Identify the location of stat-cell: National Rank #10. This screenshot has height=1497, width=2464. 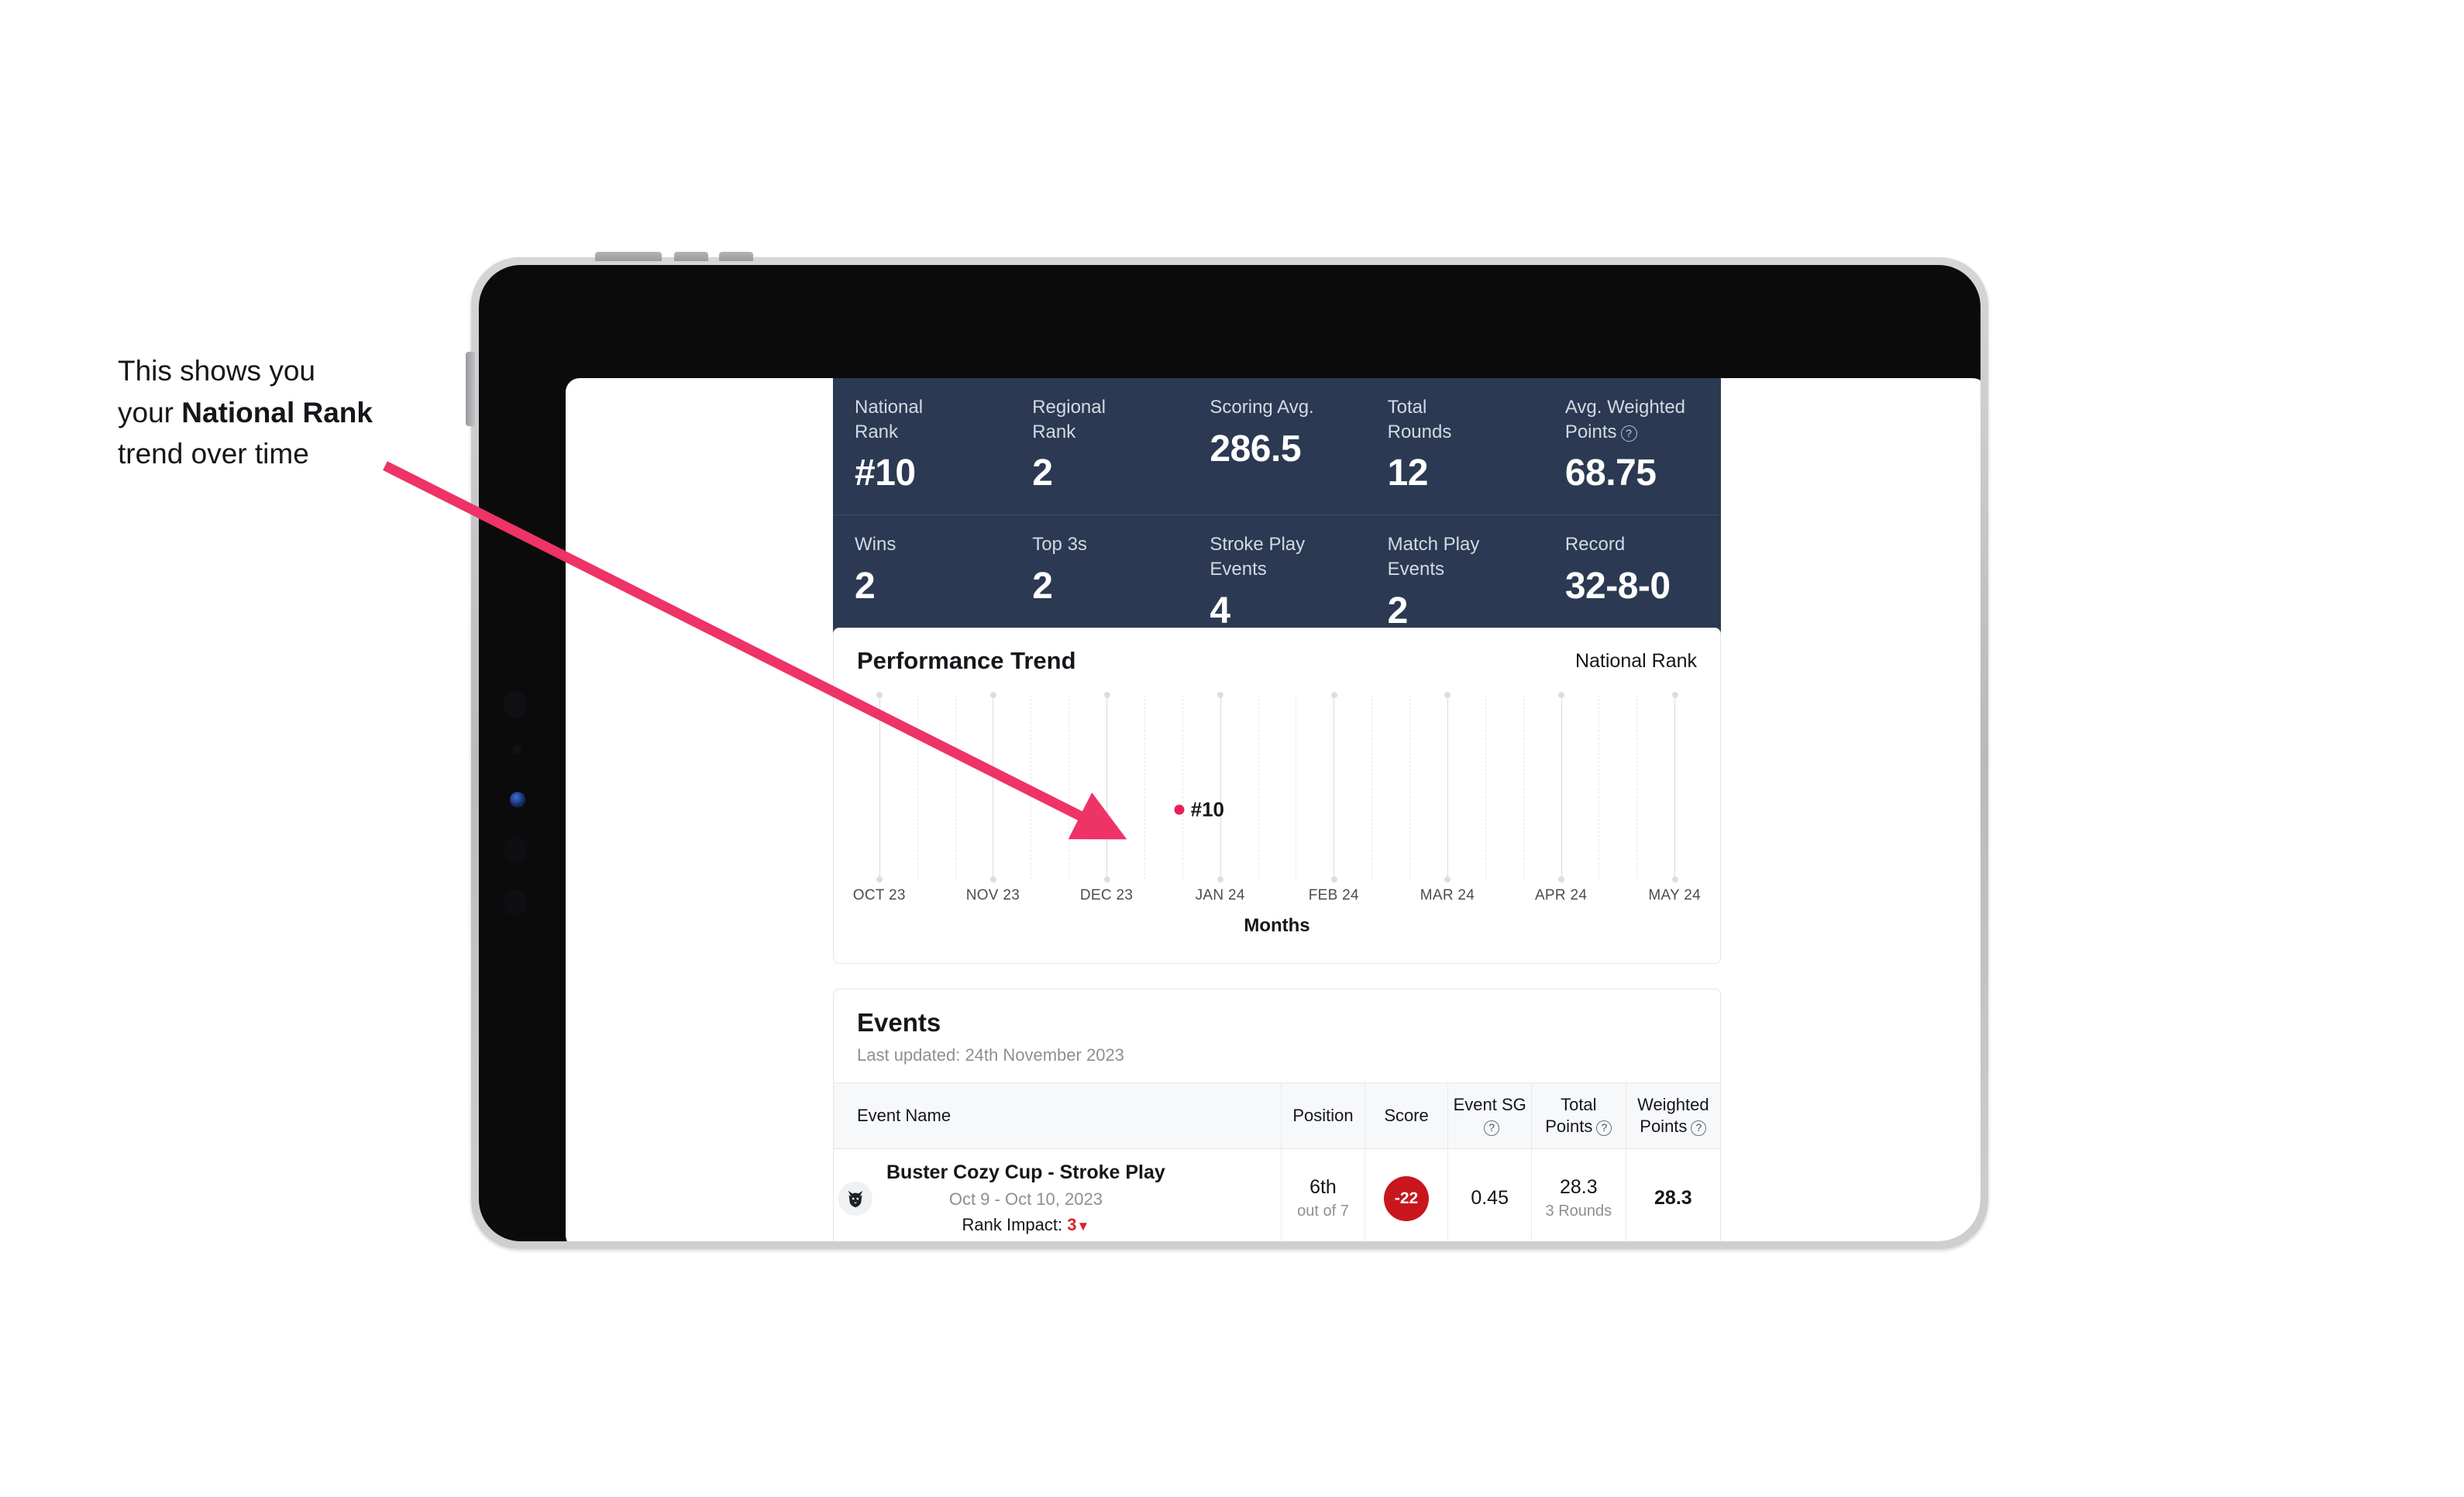
(921, 445).